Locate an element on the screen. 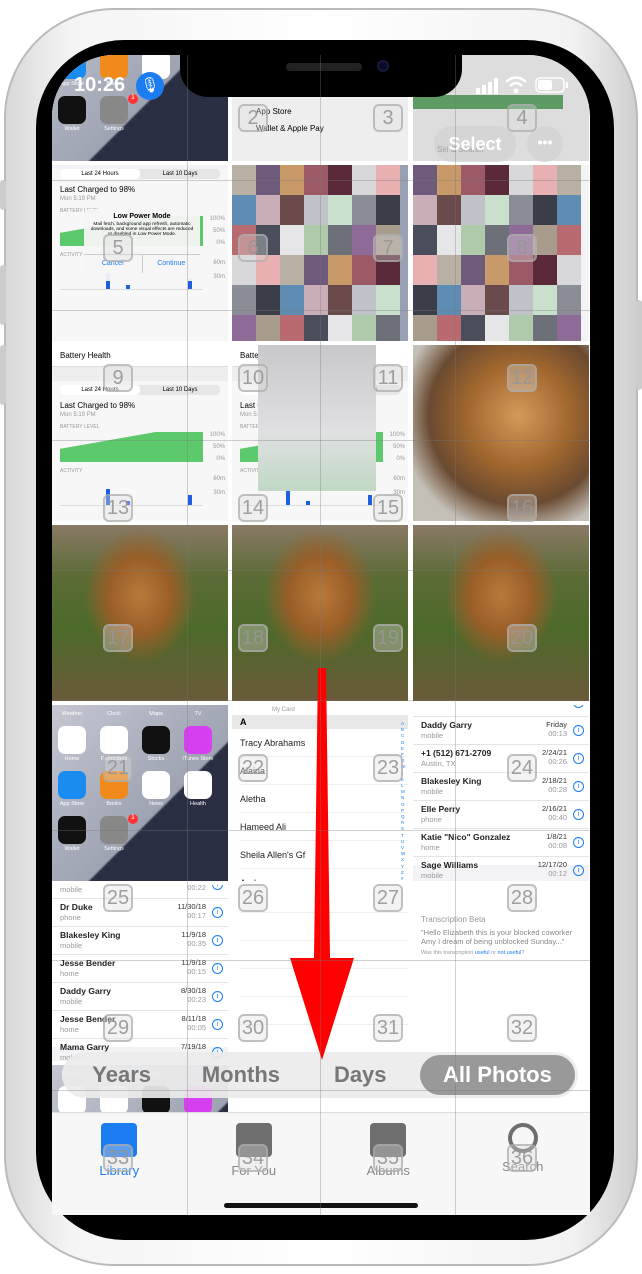 This screenshot has width=642, height=1274. grid-label: 3 is located at coordinates (388, 118).